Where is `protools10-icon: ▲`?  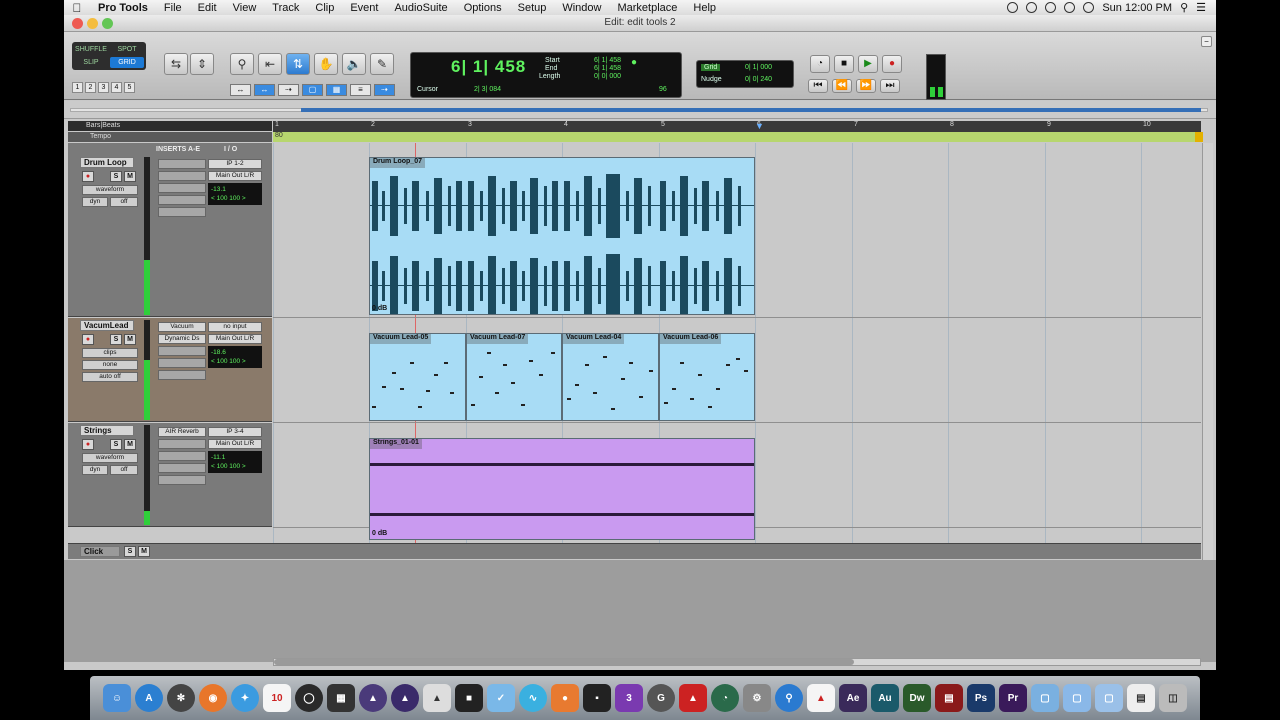 protools10-icon: ▲ is located at coordinates (373, 698).